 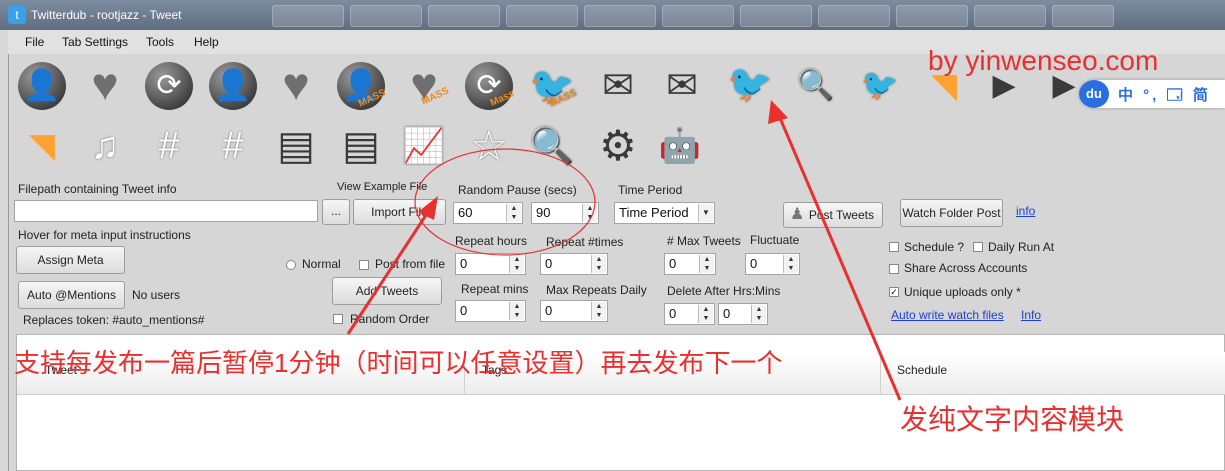 I want to click on annotation-caption-side: 发纯文字内容模块, so click(x=1012, y=419).